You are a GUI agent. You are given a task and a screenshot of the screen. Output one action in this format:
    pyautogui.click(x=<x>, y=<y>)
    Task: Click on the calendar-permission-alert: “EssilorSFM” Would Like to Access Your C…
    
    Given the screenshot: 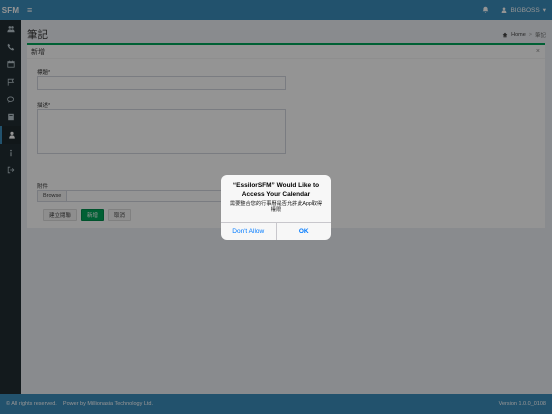 What is the action you would take?
    pyautogui.click(x=276, y=207)
    